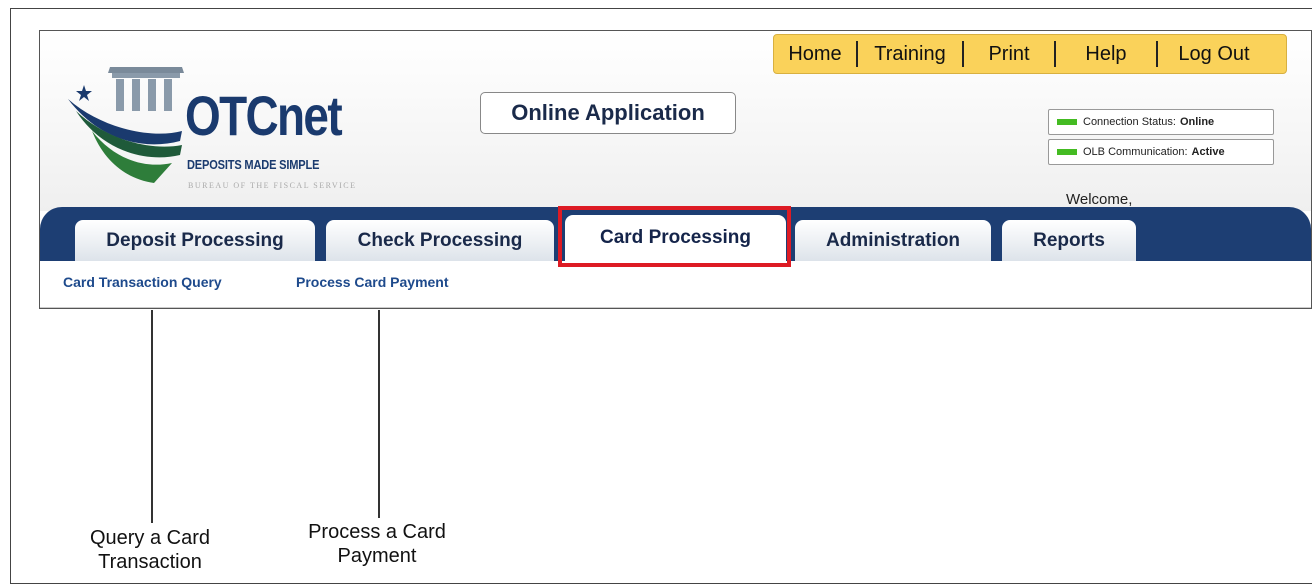  Describe the element at coordinates (142, 282) in the screenshot. I see `card-transaction-query-link: Card Transaction Query` at that location.